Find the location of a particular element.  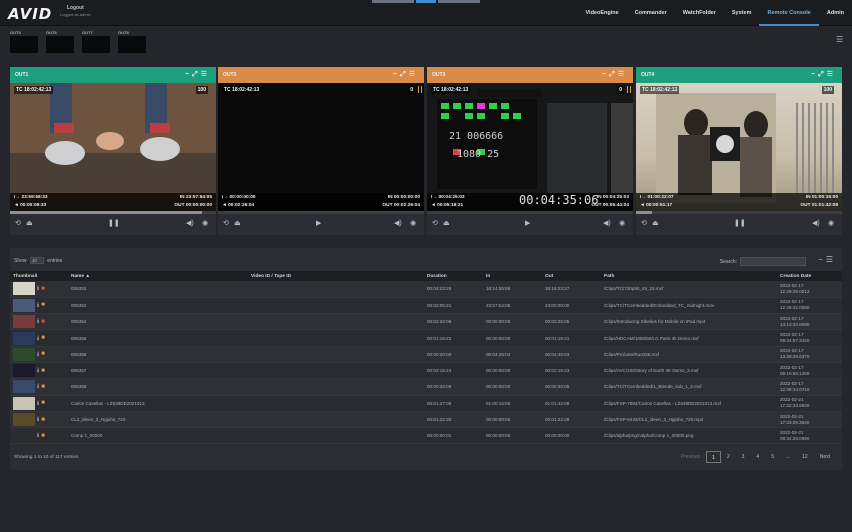

page-12: 12 is located at coordinates (805, 457).